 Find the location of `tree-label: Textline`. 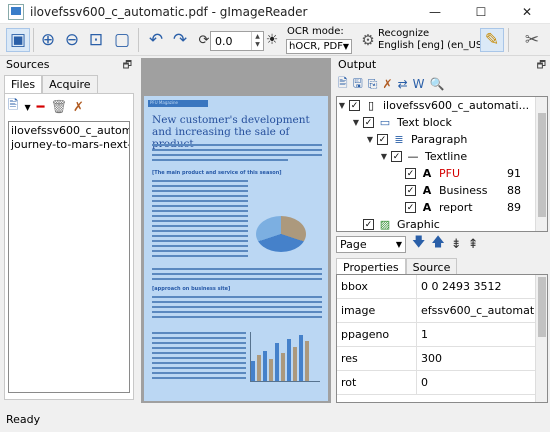

tree-label: Textline is located at coordinates (446, 156).